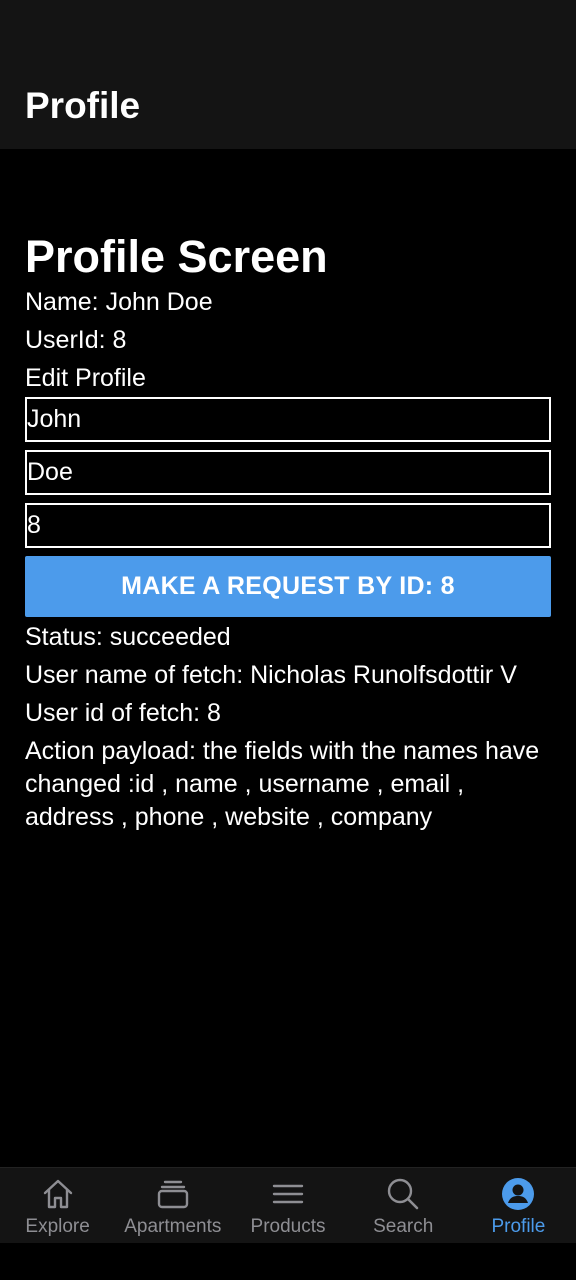 This screenshot has height=1280, width=576. I want to click on tab-label: Search, so click(403, 1226).